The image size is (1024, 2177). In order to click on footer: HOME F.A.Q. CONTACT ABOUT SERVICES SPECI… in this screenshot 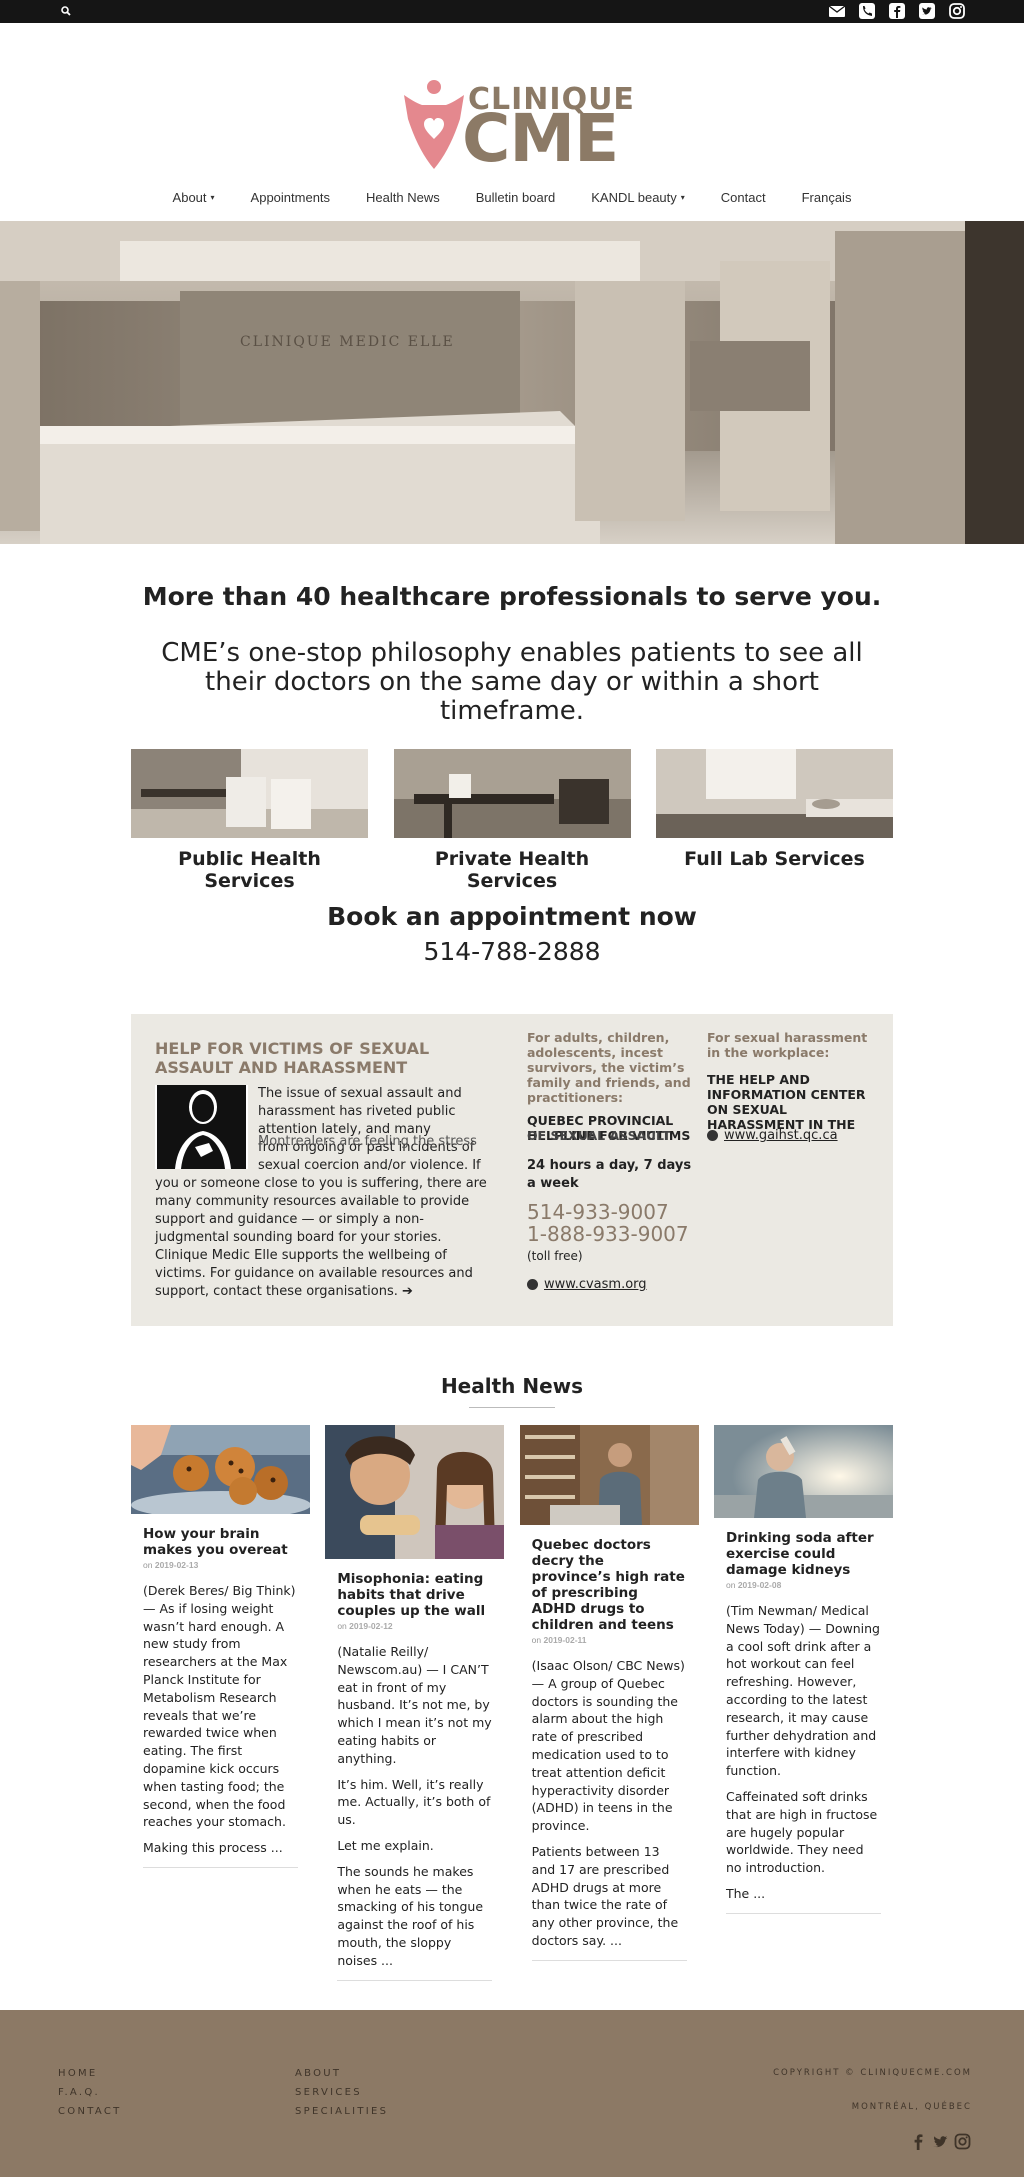, I will do `click(512, 2093)`.